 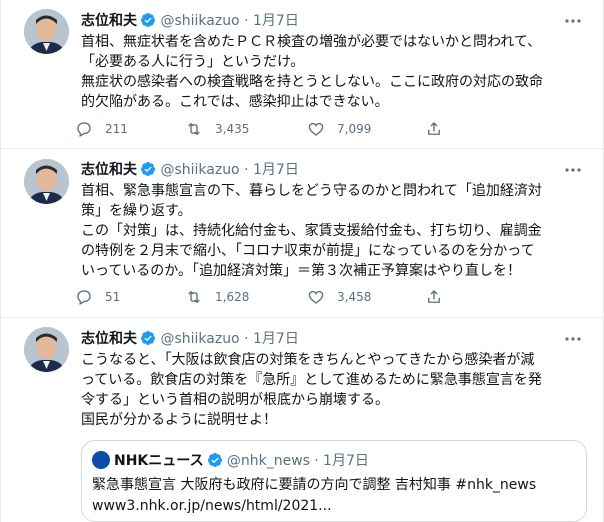 I want to click on like-button: 7,099, so click(x=339, y=129).